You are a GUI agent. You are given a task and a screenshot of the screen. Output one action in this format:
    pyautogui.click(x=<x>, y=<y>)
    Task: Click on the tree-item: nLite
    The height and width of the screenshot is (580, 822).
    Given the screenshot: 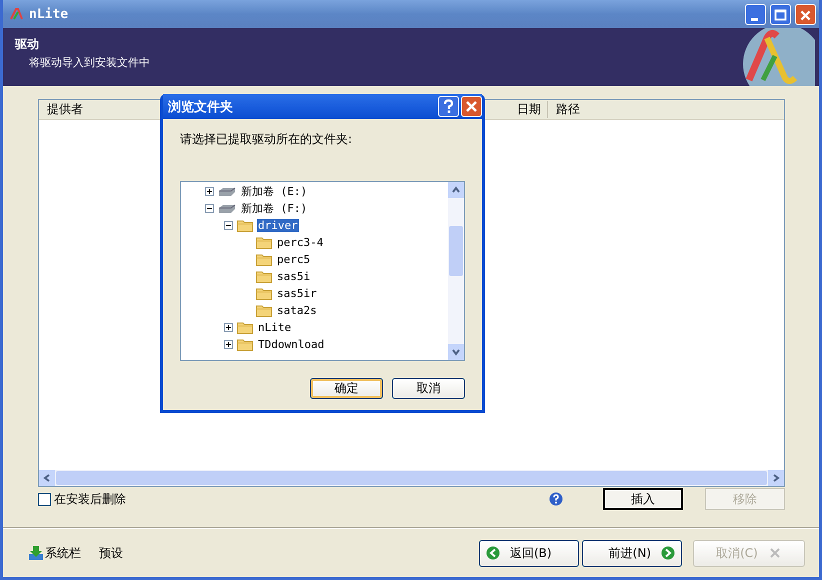 What is the action you would take?
    pyautogui.click(x=274, y=327)
    